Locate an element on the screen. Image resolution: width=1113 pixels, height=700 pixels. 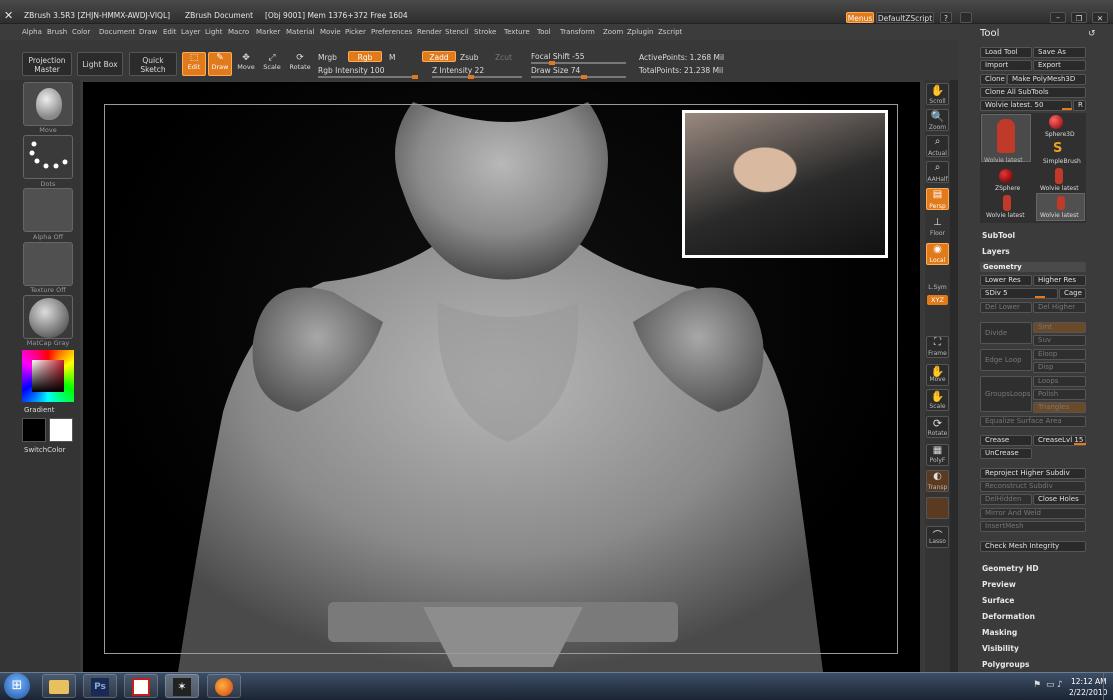
menu-document: Document is located at coordinates (117, 32).